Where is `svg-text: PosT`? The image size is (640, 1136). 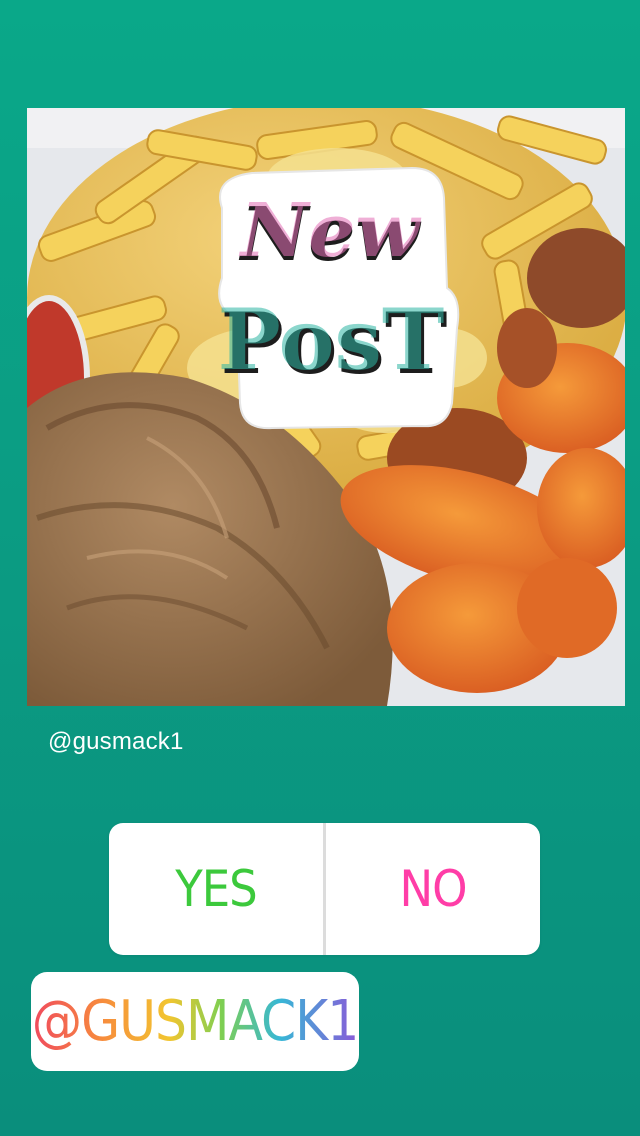
svg-text: PosT is located at coordinates (331, 339).